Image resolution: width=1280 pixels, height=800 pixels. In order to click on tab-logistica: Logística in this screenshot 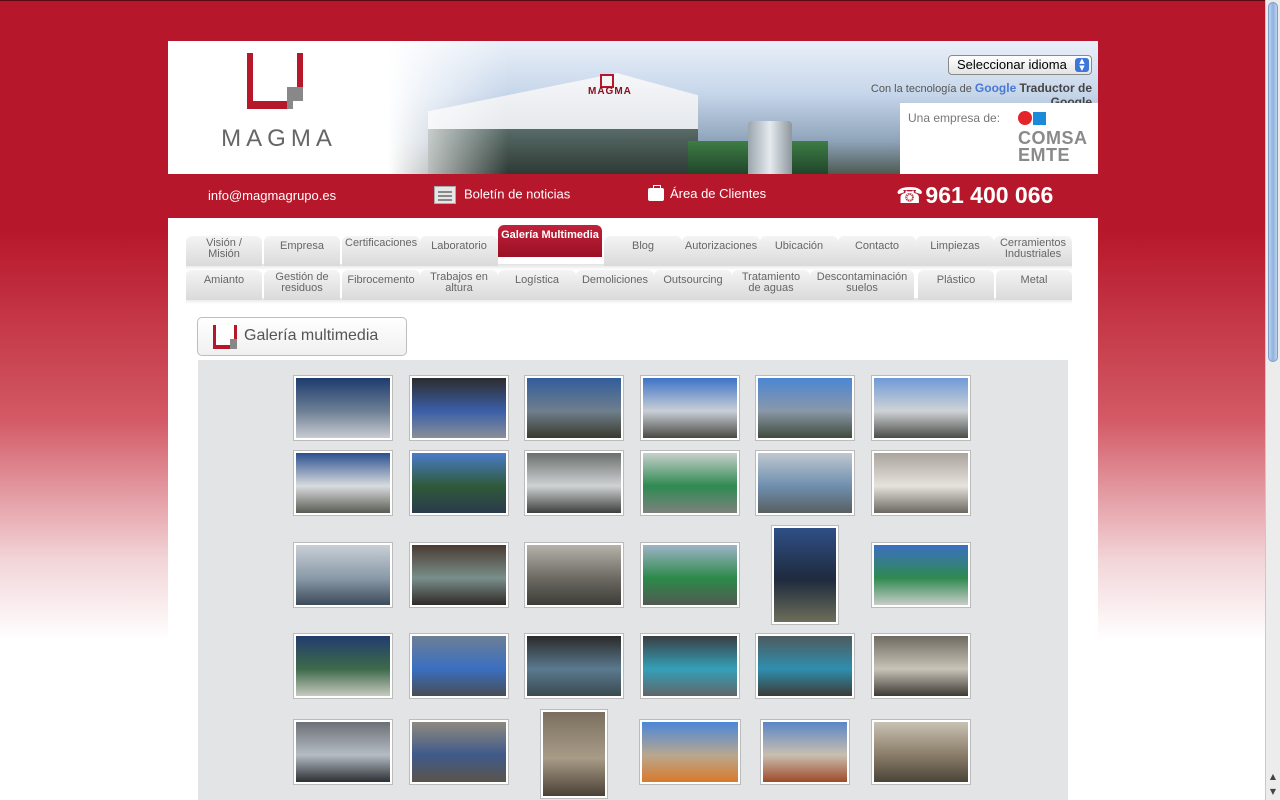, I will do `click(537, 285)`.